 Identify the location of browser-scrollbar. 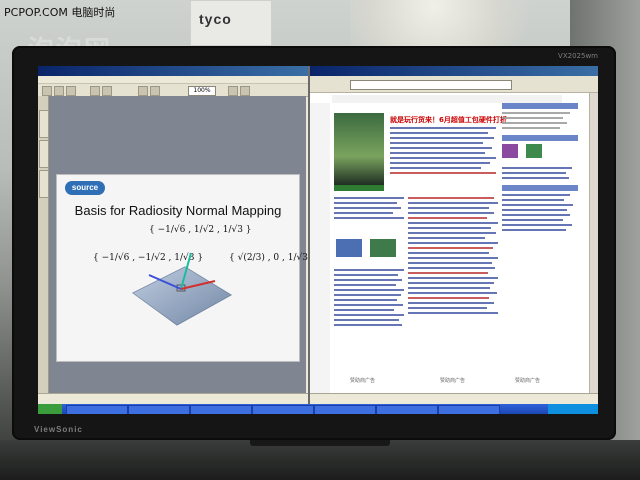
(593, 243).